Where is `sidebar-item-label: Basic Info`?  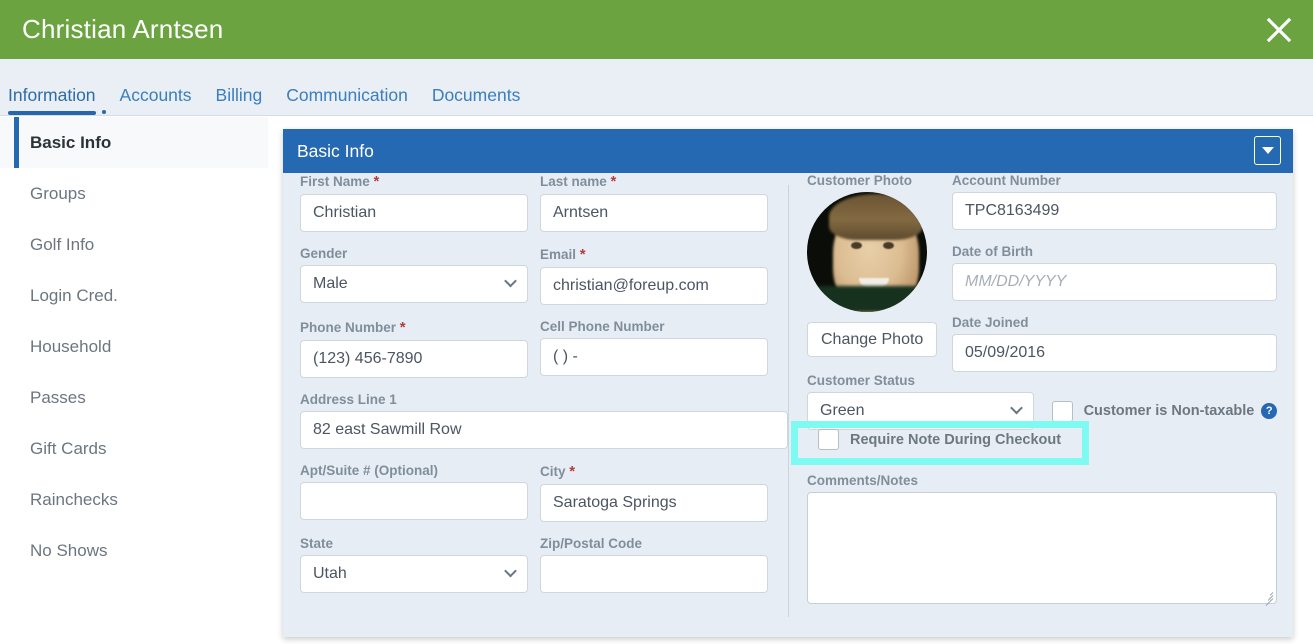 sidebar-item-label: Basic Info is located at coordinates (71, 142).